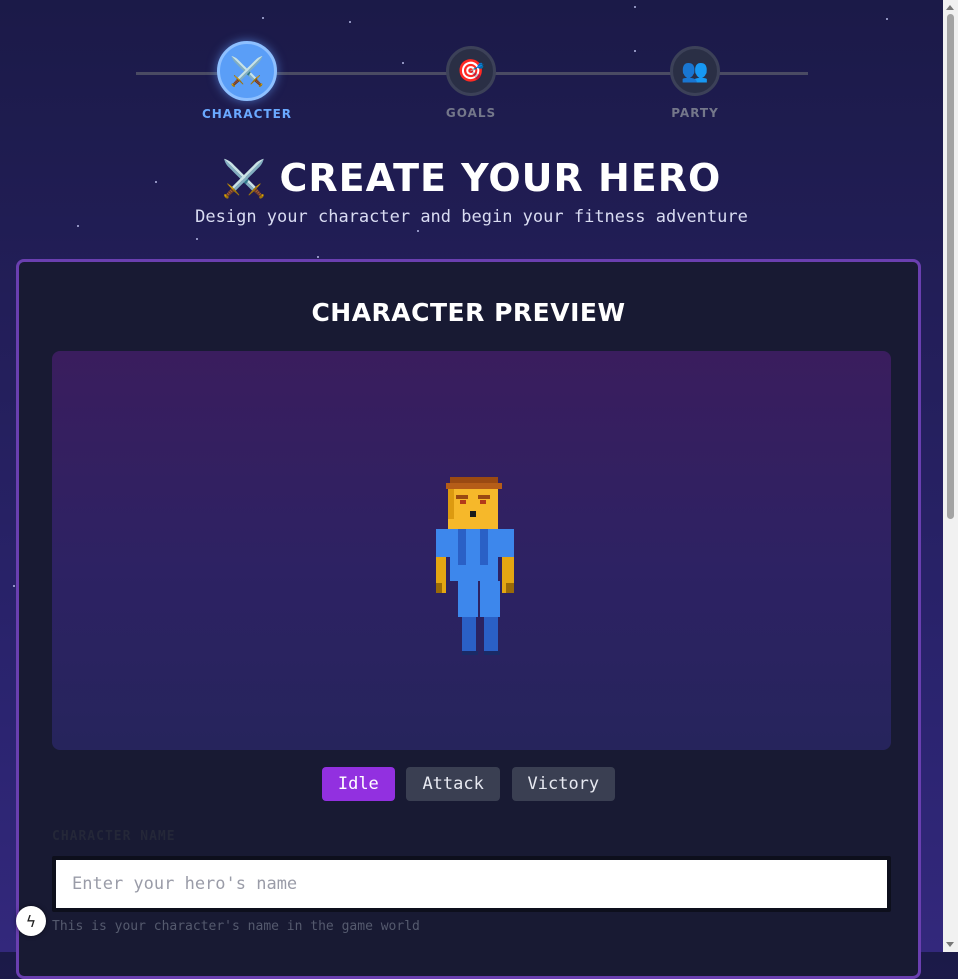 The height and width of the screenshot is (979, 958). I want to click on party-icon: 👥, so click(695, 71).